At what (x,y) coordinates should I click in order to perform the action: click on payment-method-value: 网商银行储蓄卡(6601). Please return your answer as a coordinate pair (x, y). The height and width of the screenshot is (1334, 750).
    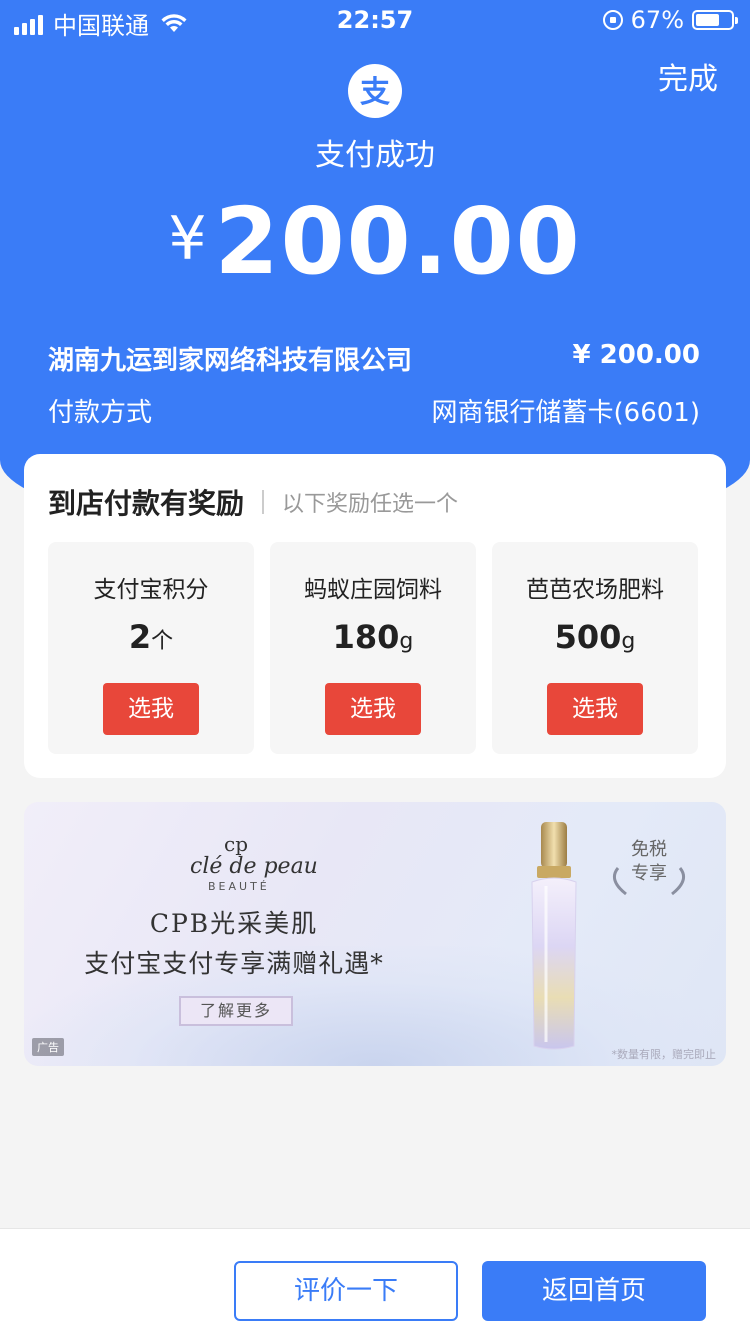
    Looking at the image, I should click on (565, 413).